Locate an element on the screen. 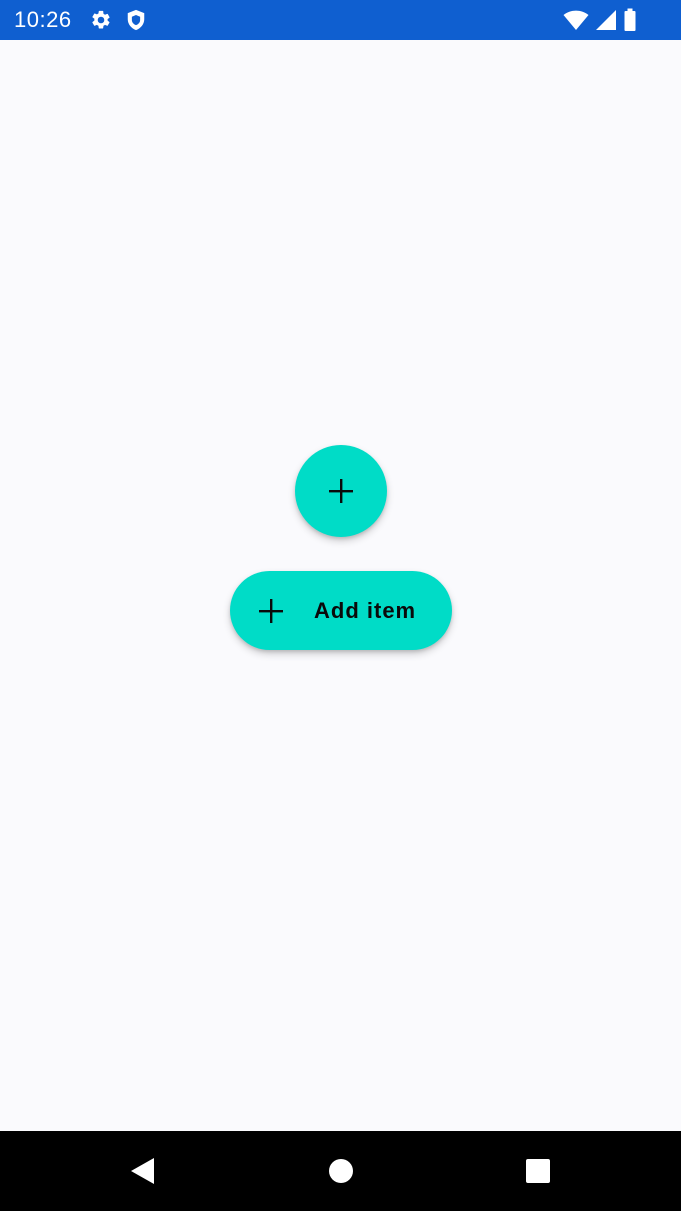 Image resolution: width=681 pixels, height=1211 pixels. add-item-extended-fab: Add item is located at coordinates (341, 610).